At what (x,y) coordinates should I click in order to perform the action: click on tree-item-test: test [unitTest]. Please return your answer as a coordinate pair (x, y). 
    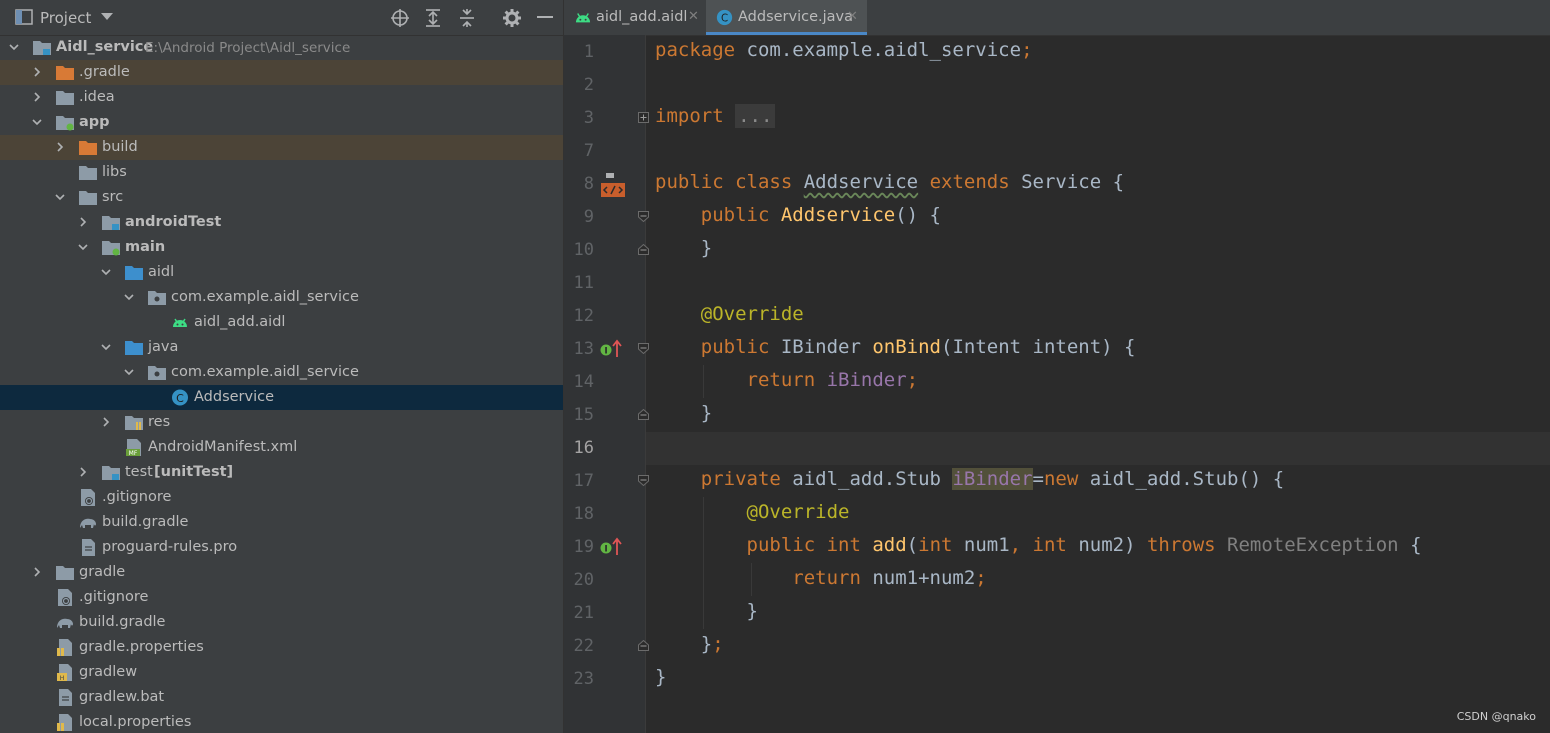
    Looking at the image, I should click on (281, 472).